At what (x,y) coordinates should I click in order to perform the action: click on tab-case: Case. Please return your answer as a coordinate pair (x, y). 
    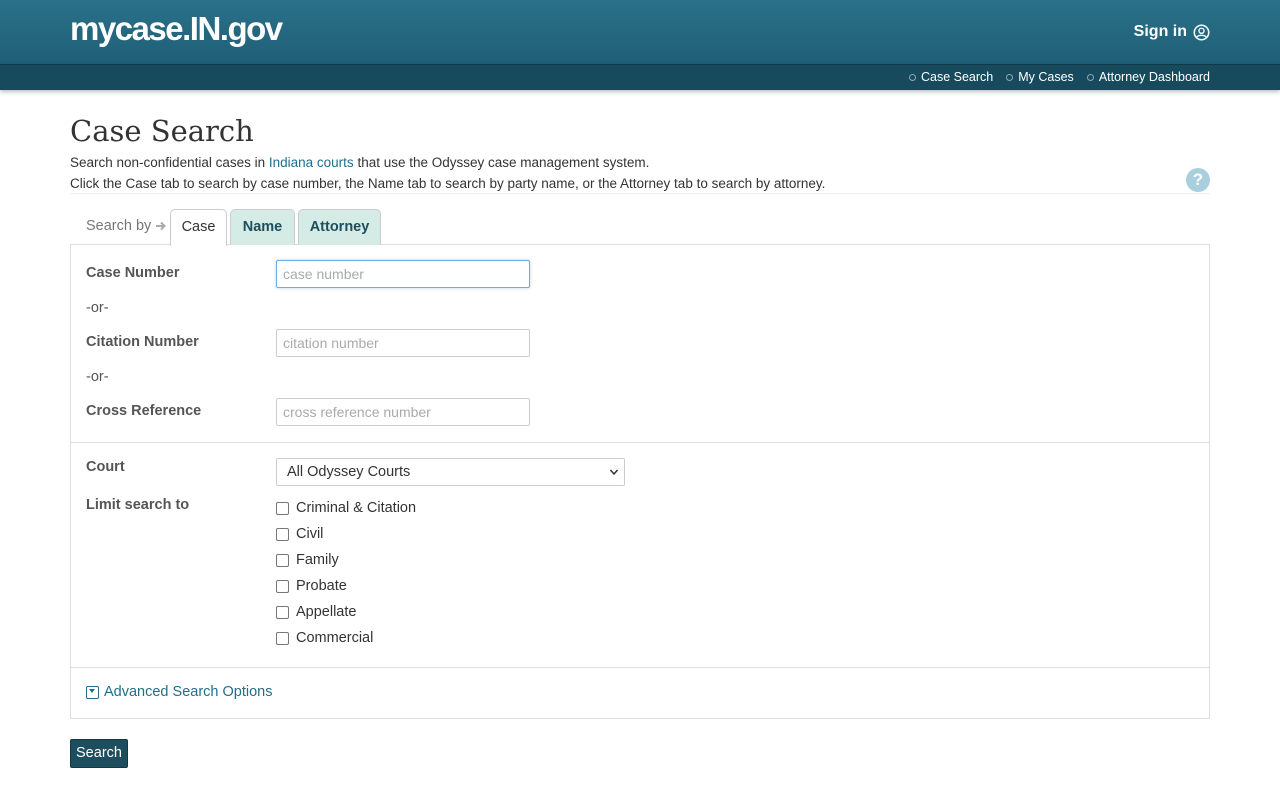
    Looking at the image, I should click on (198, 227).